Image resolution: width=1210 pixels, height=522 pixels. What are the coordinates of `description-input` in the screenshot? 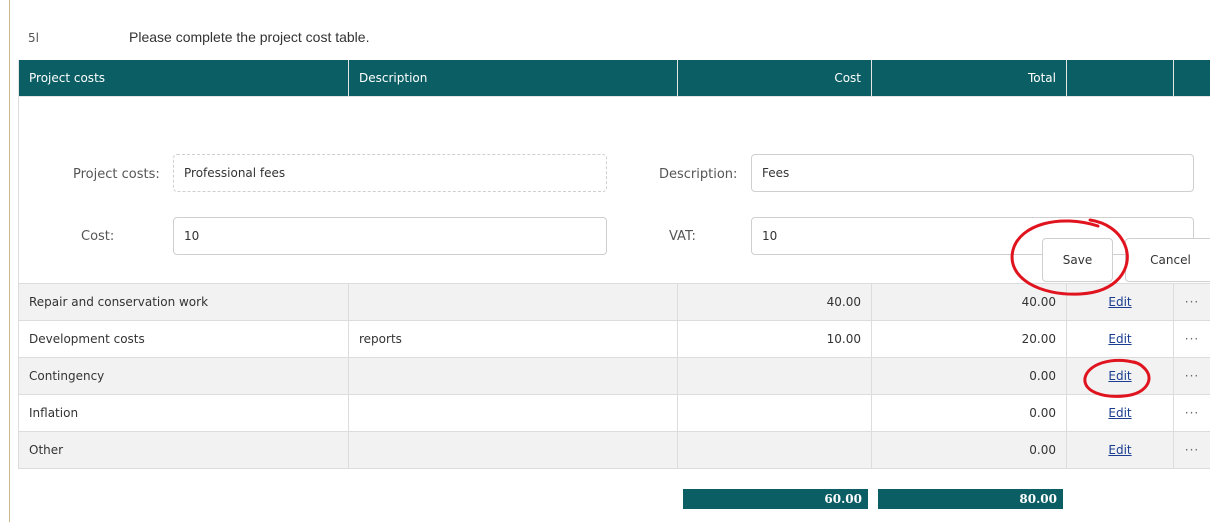 It's located at (972, 173).